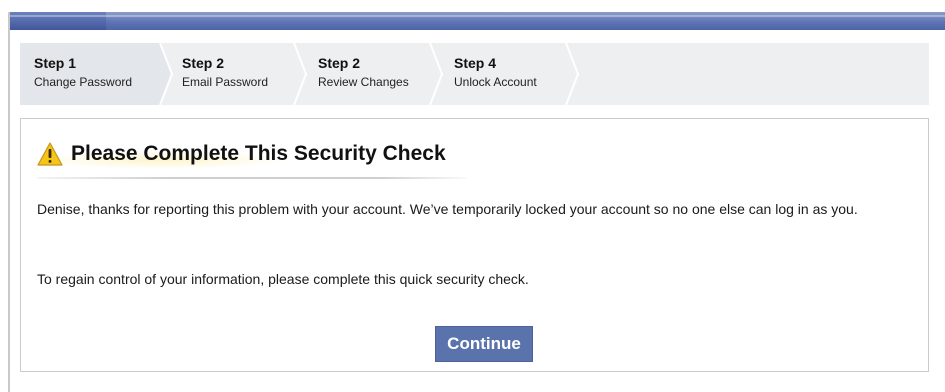 This screenshot has width=945, height=392. What do you see at coordinates (376, 74) in the screenshot?
I see `step-3: Step 2 Review Changes` at bounding box center [376, 74].